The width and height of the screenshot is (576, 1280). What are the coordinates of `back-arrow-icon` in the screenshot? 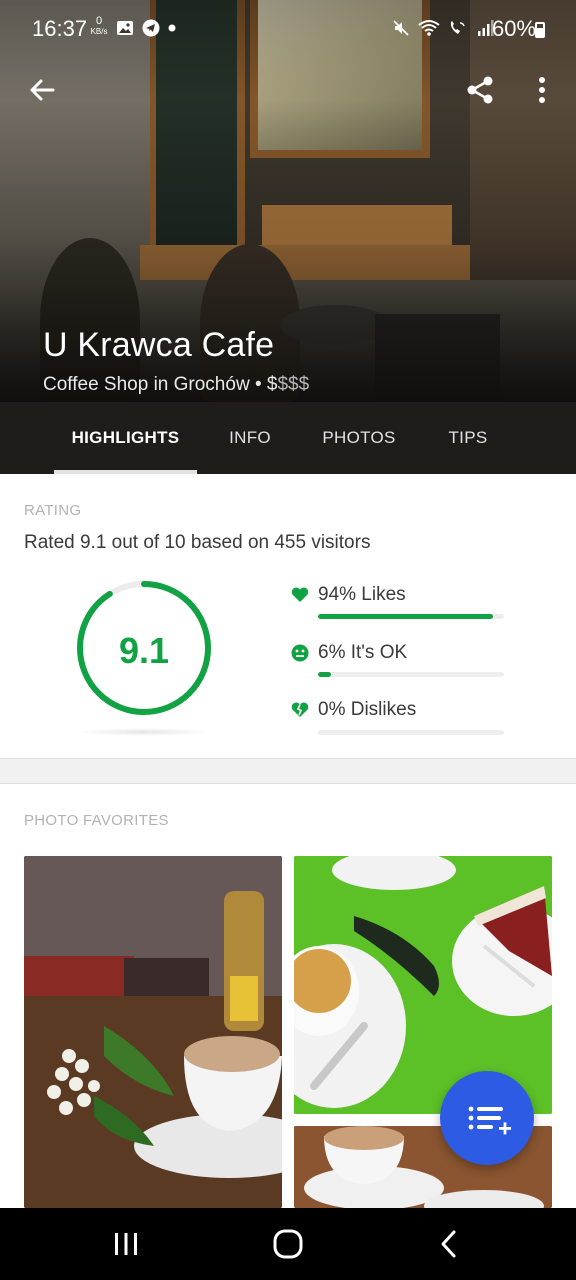 It's located at (42, 90).